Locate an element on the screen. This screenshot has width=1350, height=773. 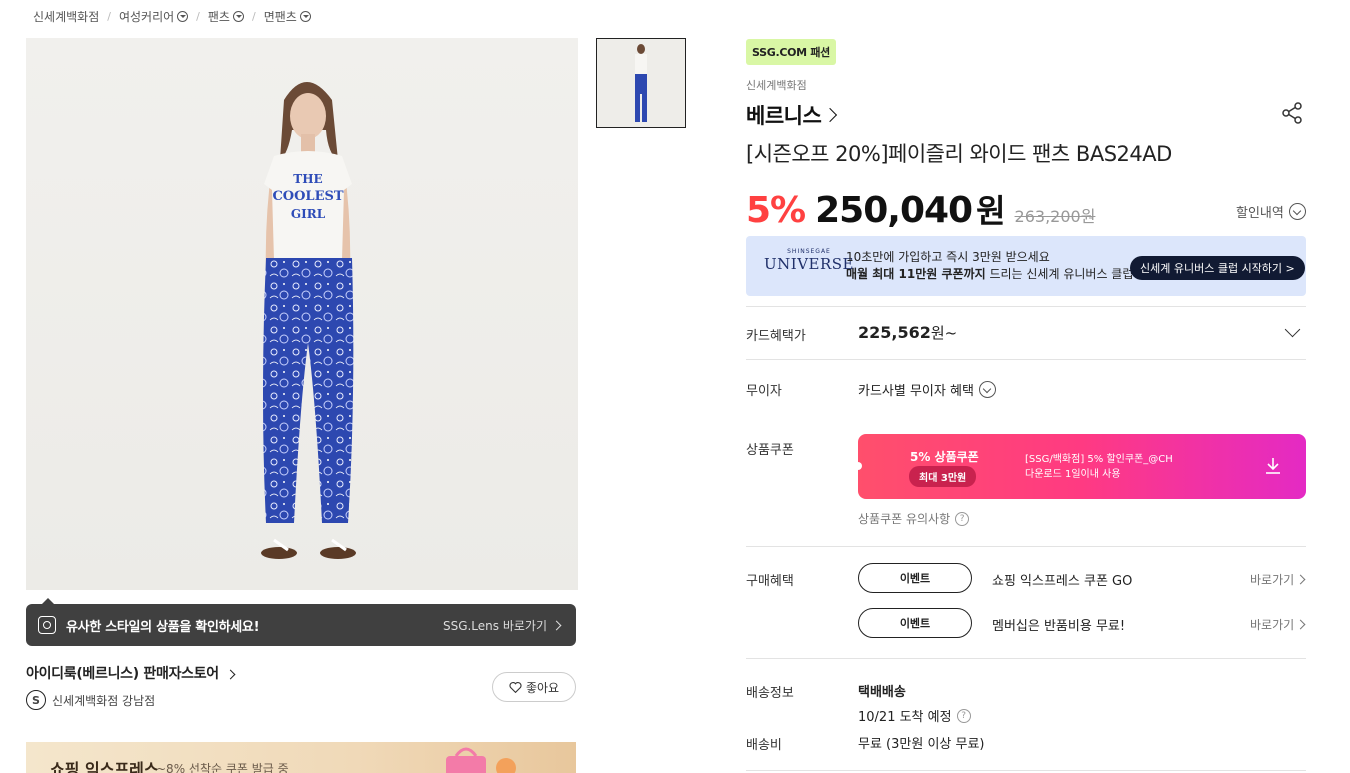
breadcrumb: 신세계백화점 / 여성커리어 / 팬츠 / 면팬츠 is located at coordinates (172, 16).